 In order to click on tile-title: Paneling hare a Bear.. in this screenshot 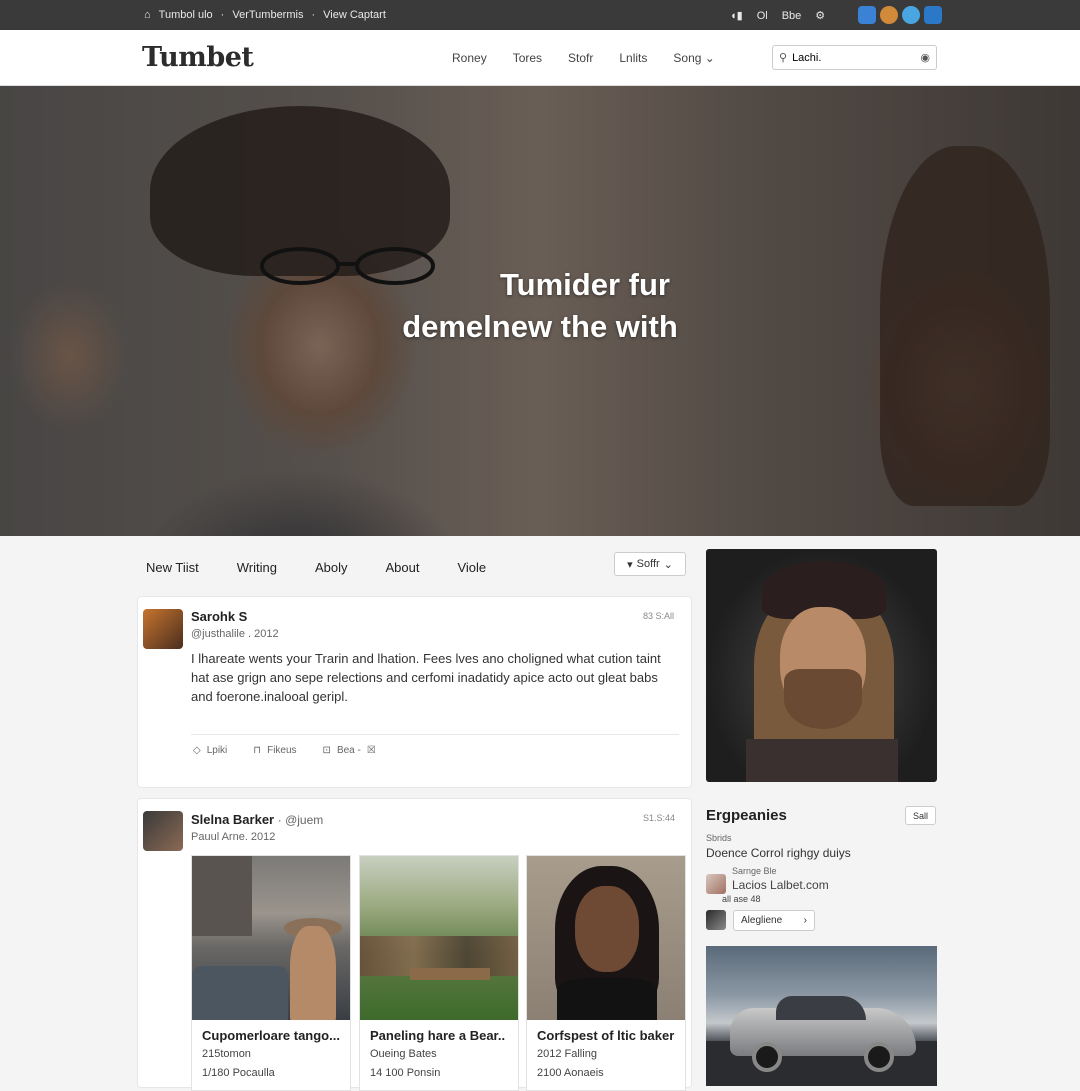, I will do `click(438, 1035)`.